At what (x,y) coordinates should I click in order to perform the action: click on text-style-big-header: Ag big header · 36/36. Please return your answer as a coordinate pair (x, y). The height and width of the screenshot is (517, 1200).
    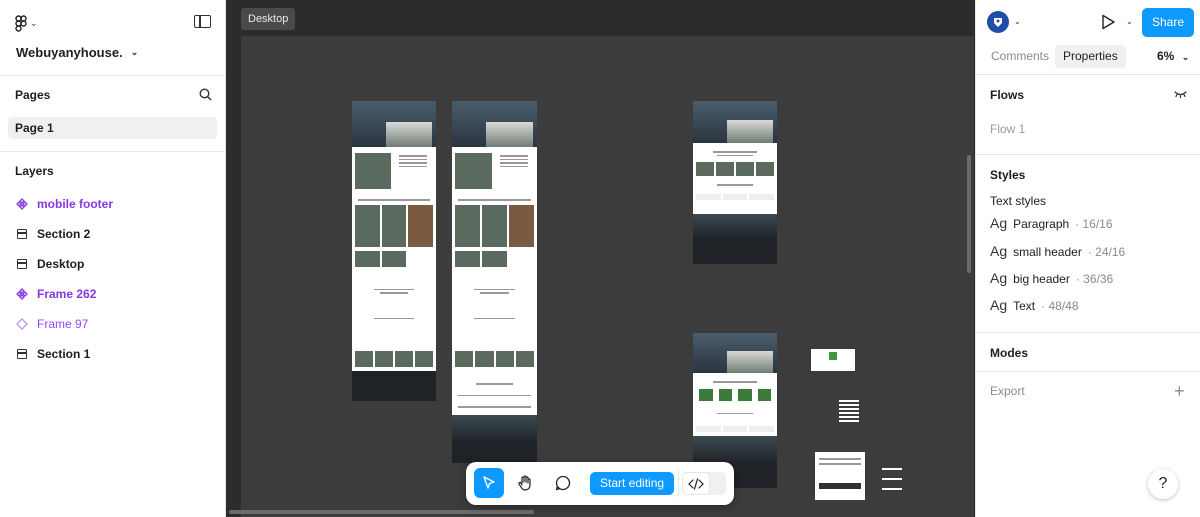
    Looking at the image, I should click on (1051, 278).